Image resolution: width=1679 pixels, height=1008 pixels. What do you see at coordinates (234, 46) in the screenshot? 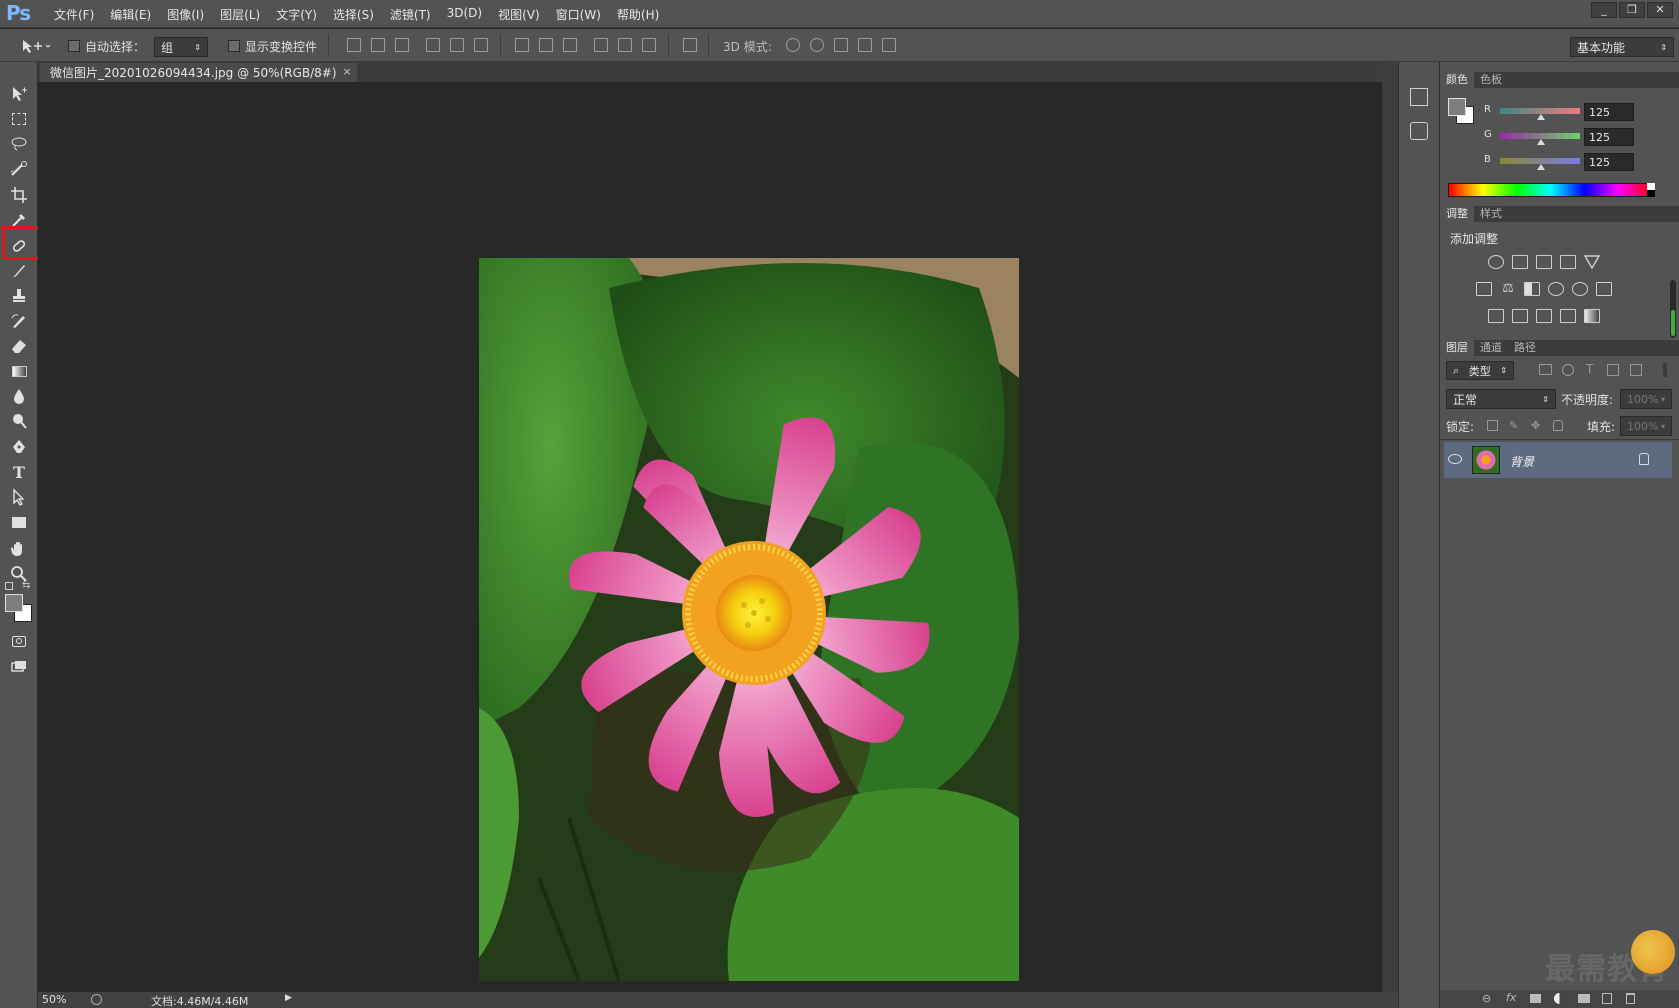
I see `show-transform-checkbox` at bounding box center [234, 46].